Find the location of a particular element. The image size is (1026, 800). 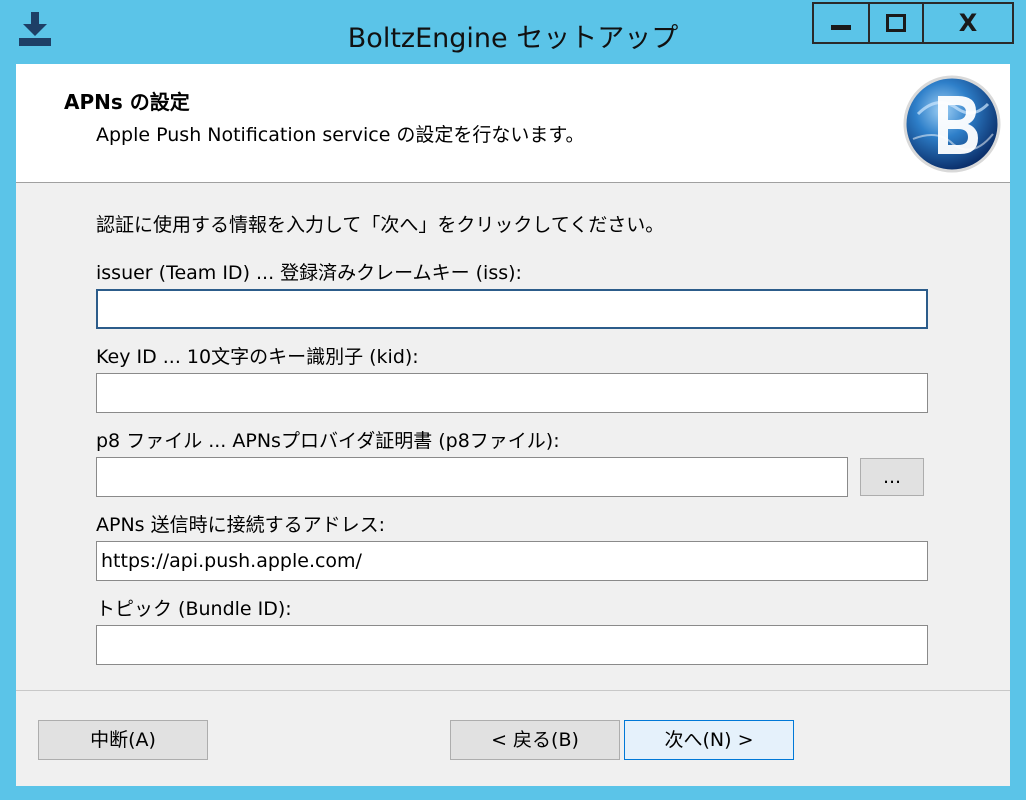

instruction-text: 認証に使用する情報を入力して「次へ」をクリックしてください。 is located at coordinates (380, 225).